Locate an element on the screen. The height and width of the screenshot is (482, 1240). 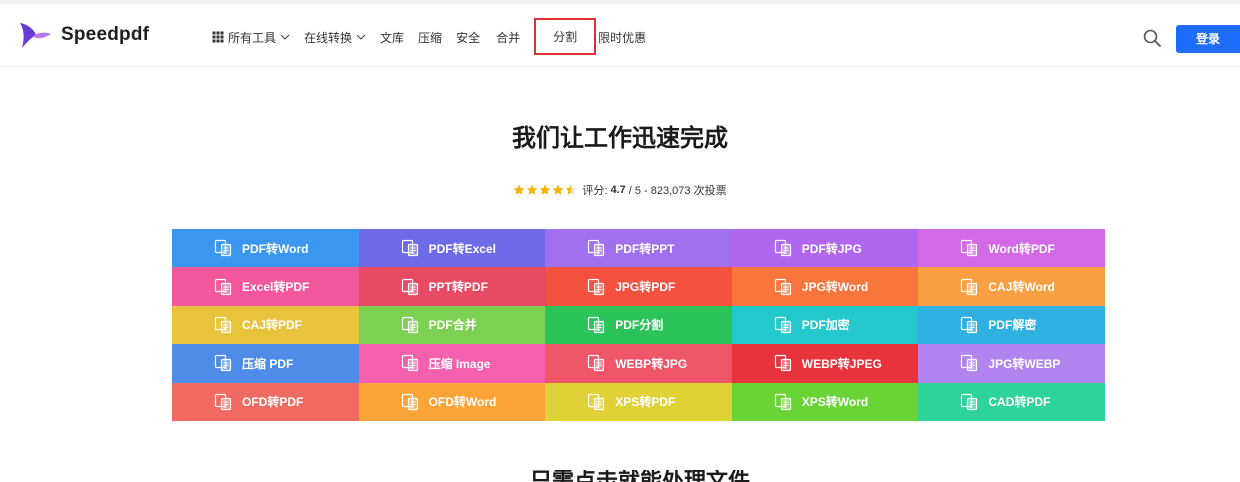
site-header: Speedpdf 所有工具 在线转换 文库 压缩 安全 合并 分割 限时优惠 登录 is located at coordinates (620, 35).